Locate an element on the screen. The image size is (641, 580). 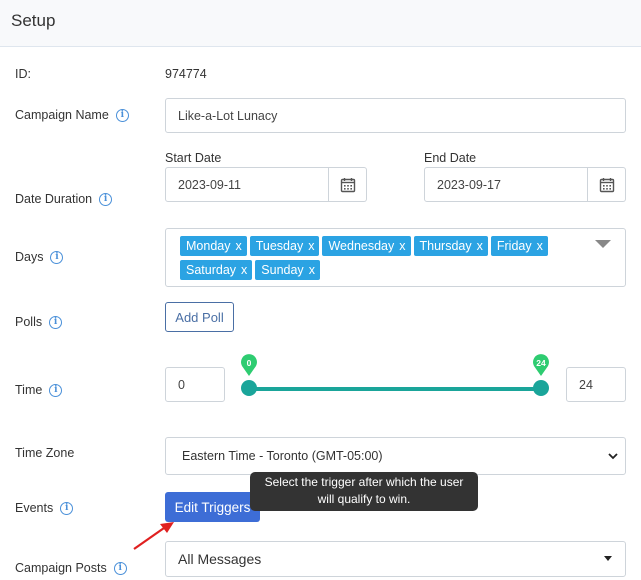
campaign-name-input: Like-a-Lot Lunacy is located at coordinates (395, 115).